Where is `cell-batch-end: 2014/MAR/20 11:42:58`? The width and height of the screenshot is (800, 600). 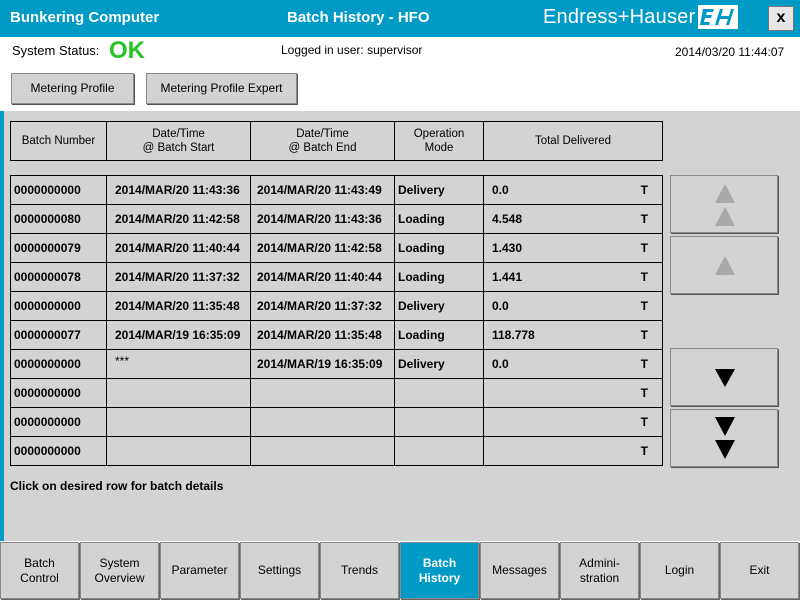
cell-batch-end: 2014/MAR/20 11:42:58 is located at coordinates (322, 248).